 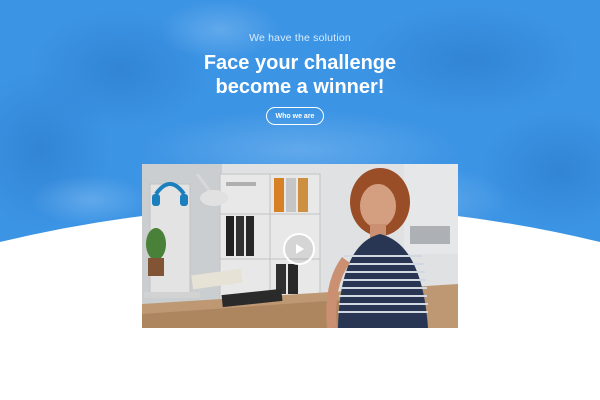 I want to click on play-icon, so click(x=300, y=249).